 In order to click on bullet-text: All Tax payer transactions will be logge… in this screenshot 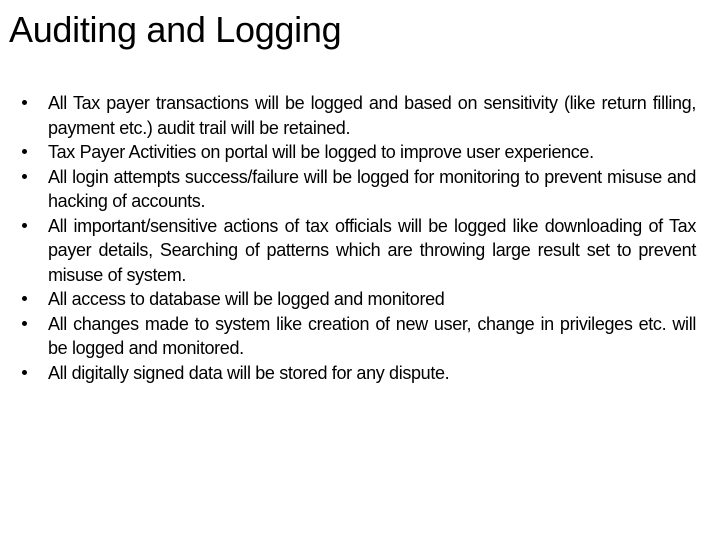, I will do `click(372, 115)`.